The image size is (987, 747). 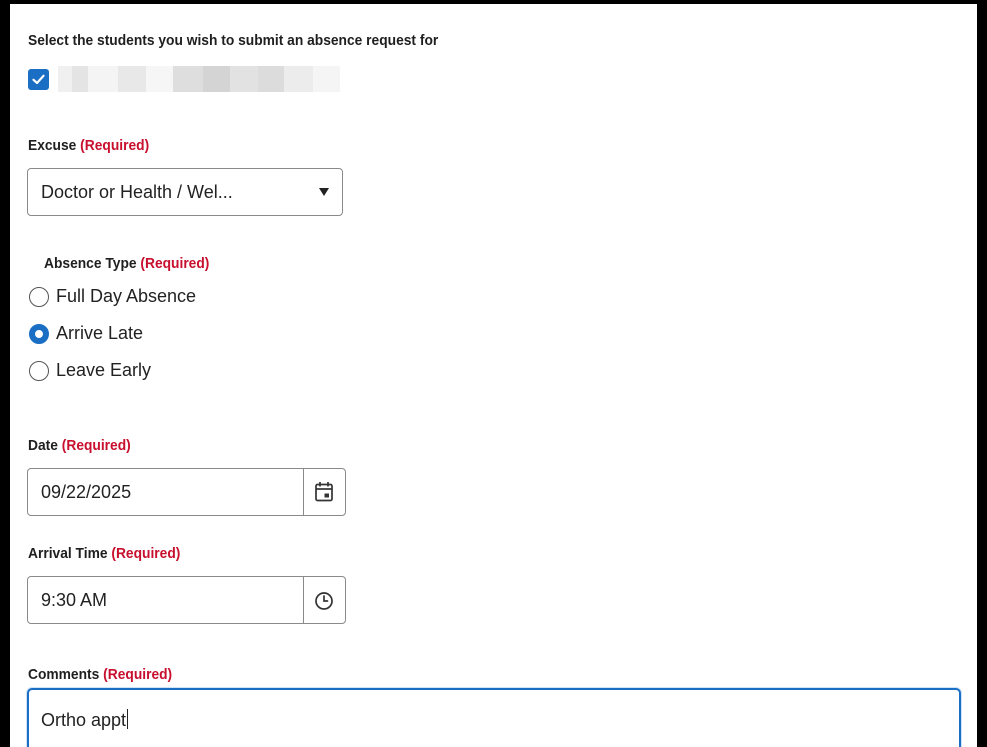 I want to click on time-picker-button, so click(x=324, y=600).